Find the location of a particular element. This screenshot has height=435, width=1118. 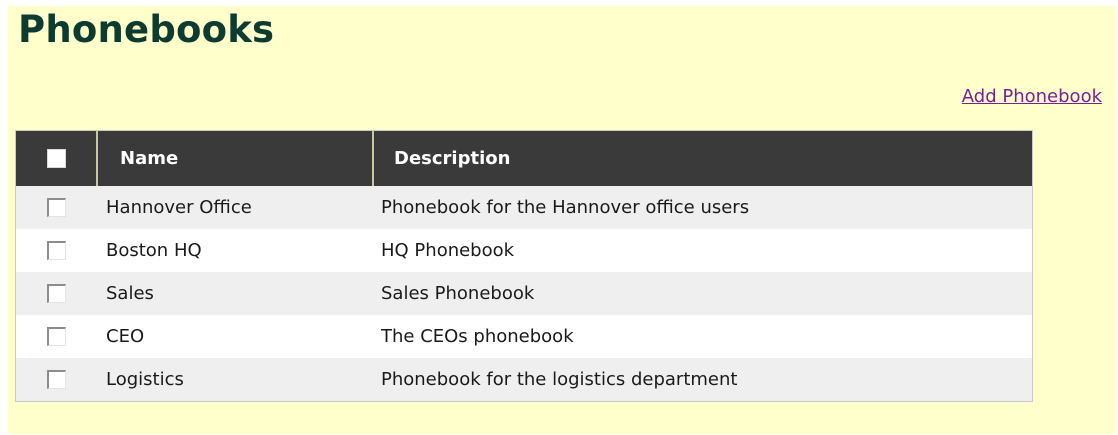

phonebook-name: Boston HQ is located at coordinates (234, 250).